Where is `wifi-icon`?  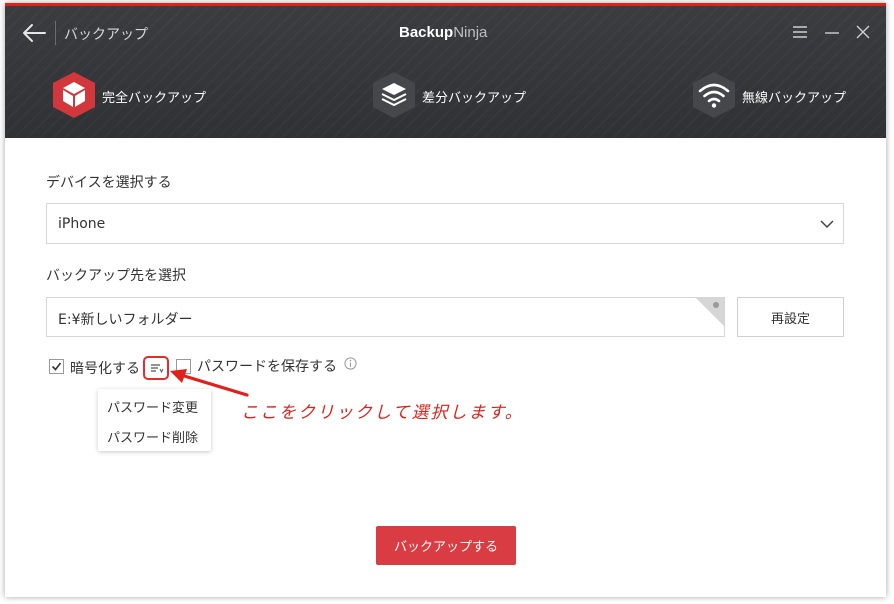 wifi-icon is located at coordinates (714, 95).